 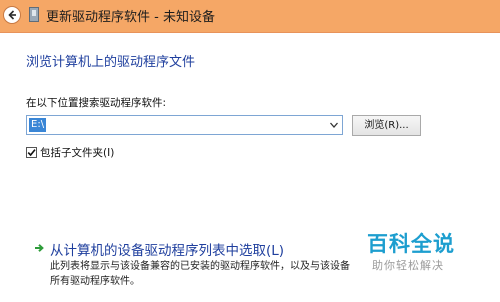 I want to click on checkmark-icon, so click(x=31, y=153).